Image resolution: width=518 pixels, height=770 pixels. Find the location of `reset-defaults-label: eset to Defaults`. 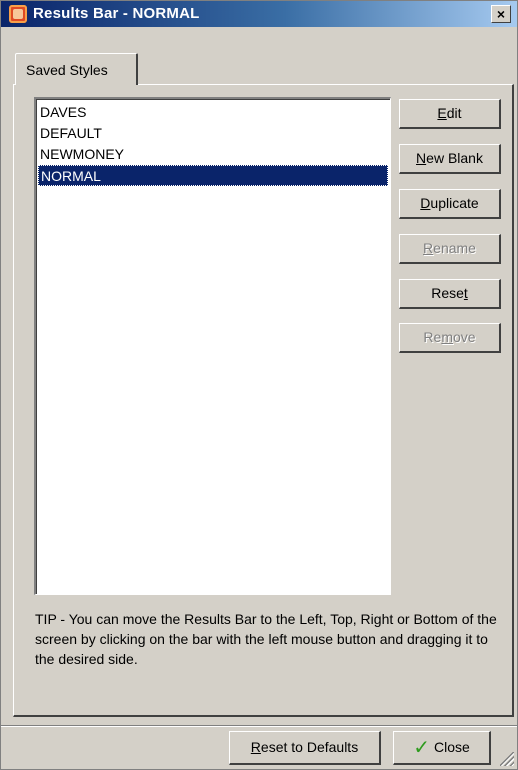

reset-defaults-label: eset to Defaults is located at coordinates (309, 747).